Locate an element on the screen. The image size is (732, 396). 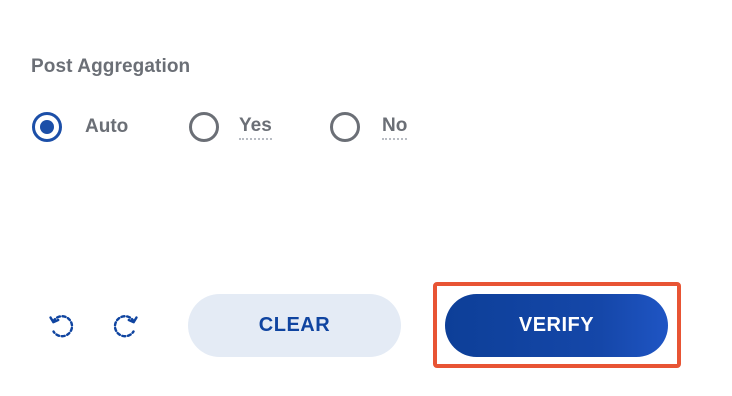
rotate-right-icon is located at coordinates (126, 326).